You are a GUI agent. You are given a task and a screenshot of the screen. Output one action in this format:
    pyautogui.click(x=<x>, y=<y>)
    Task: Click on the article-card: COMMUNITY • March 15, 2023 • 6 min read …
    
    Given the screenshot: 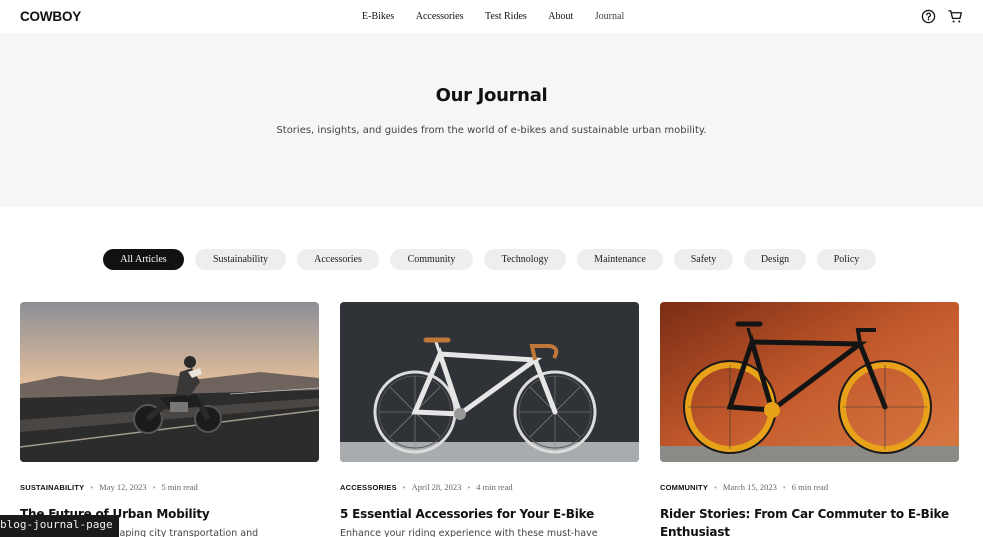 What is the action you would take?
    pyautogui.click(x=809, y=419)
    